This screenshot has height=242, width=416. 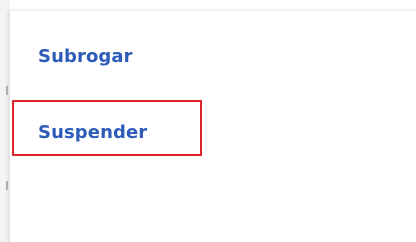 What do you see at coordinates (5, 121) in the screenshot?
I see `background-page-edge` at bounding box center [5, 121].